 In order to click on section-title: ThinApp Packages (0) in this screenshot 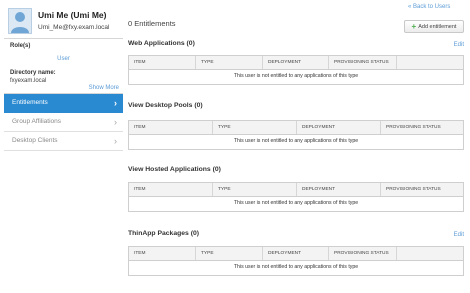, I will do `click(164, 233)`.